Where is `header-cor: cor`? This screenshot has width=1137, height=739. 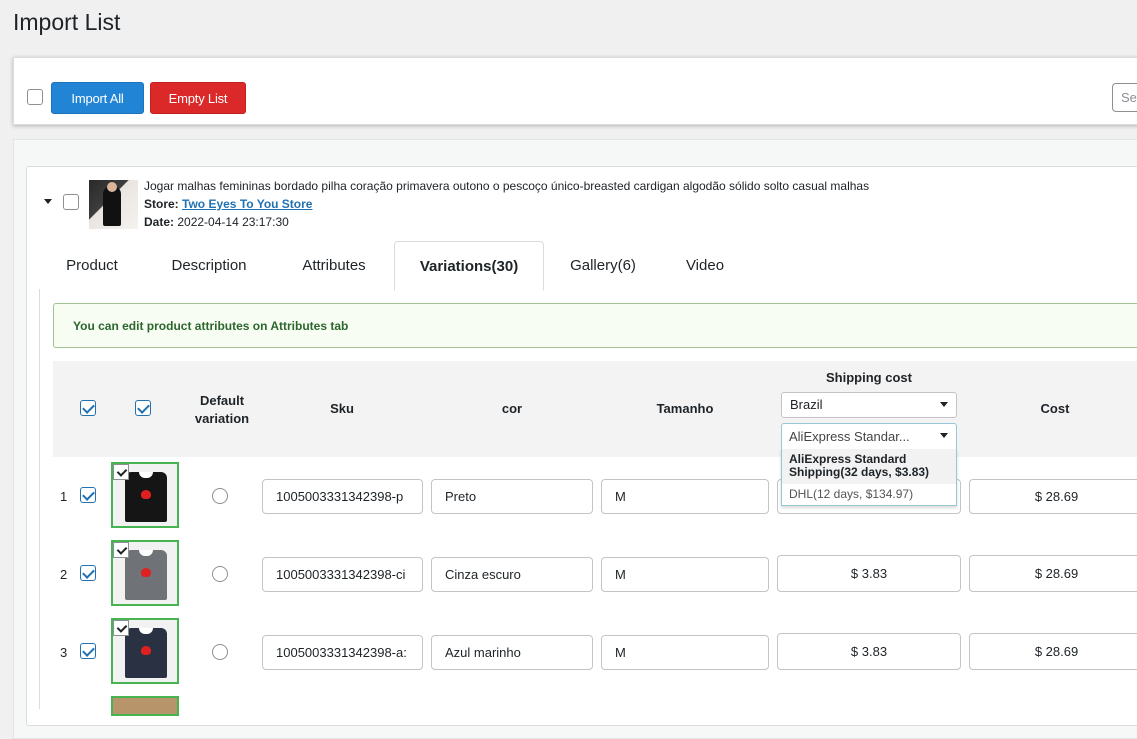 header-cor: cor is located at coordinates (512, 408).